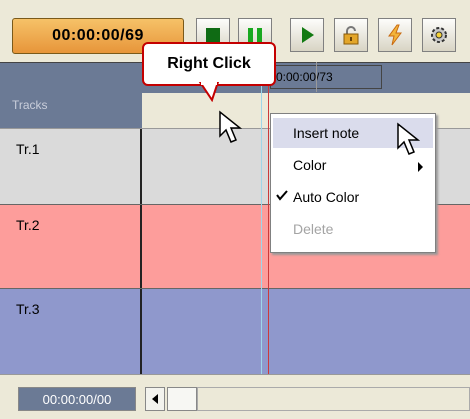  What do you see at coordinates (353, 229) in the screenshot?
I see `menu-item-delete: Delete` at bounding box center [353, 229].